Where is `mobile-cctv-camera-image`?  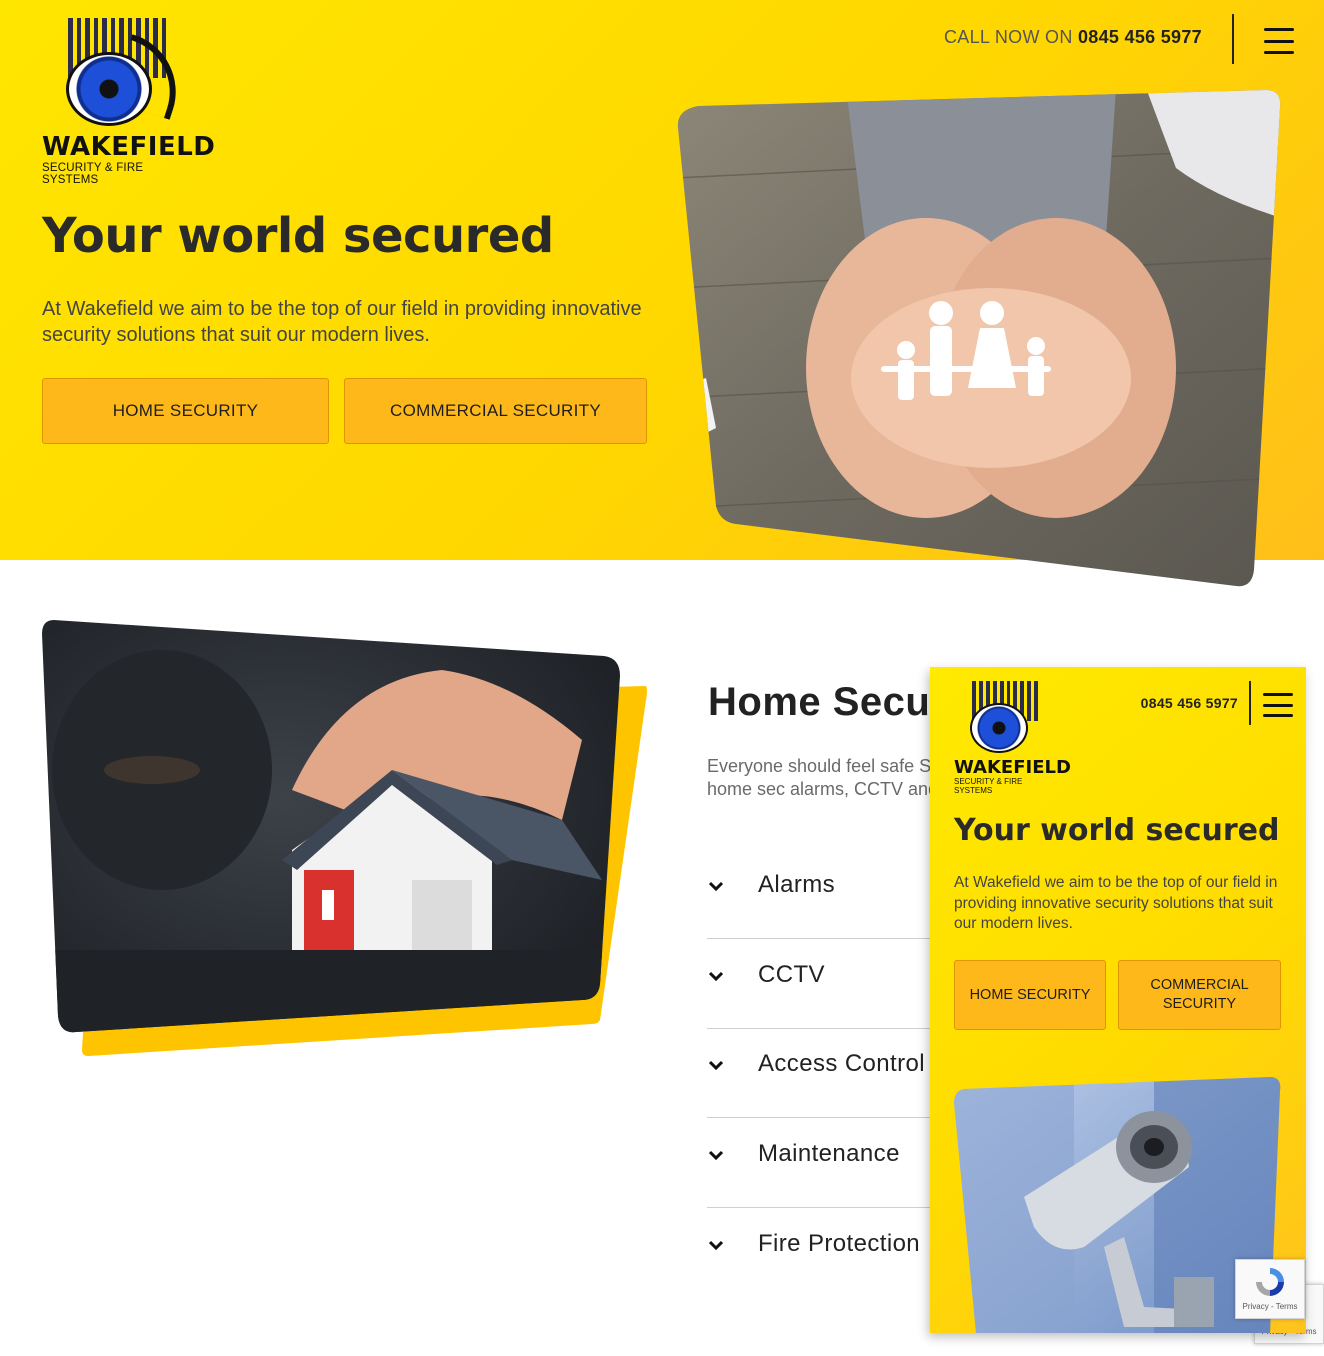 mobile-cctv-camera-image is located at coordinates (1118, 1205).